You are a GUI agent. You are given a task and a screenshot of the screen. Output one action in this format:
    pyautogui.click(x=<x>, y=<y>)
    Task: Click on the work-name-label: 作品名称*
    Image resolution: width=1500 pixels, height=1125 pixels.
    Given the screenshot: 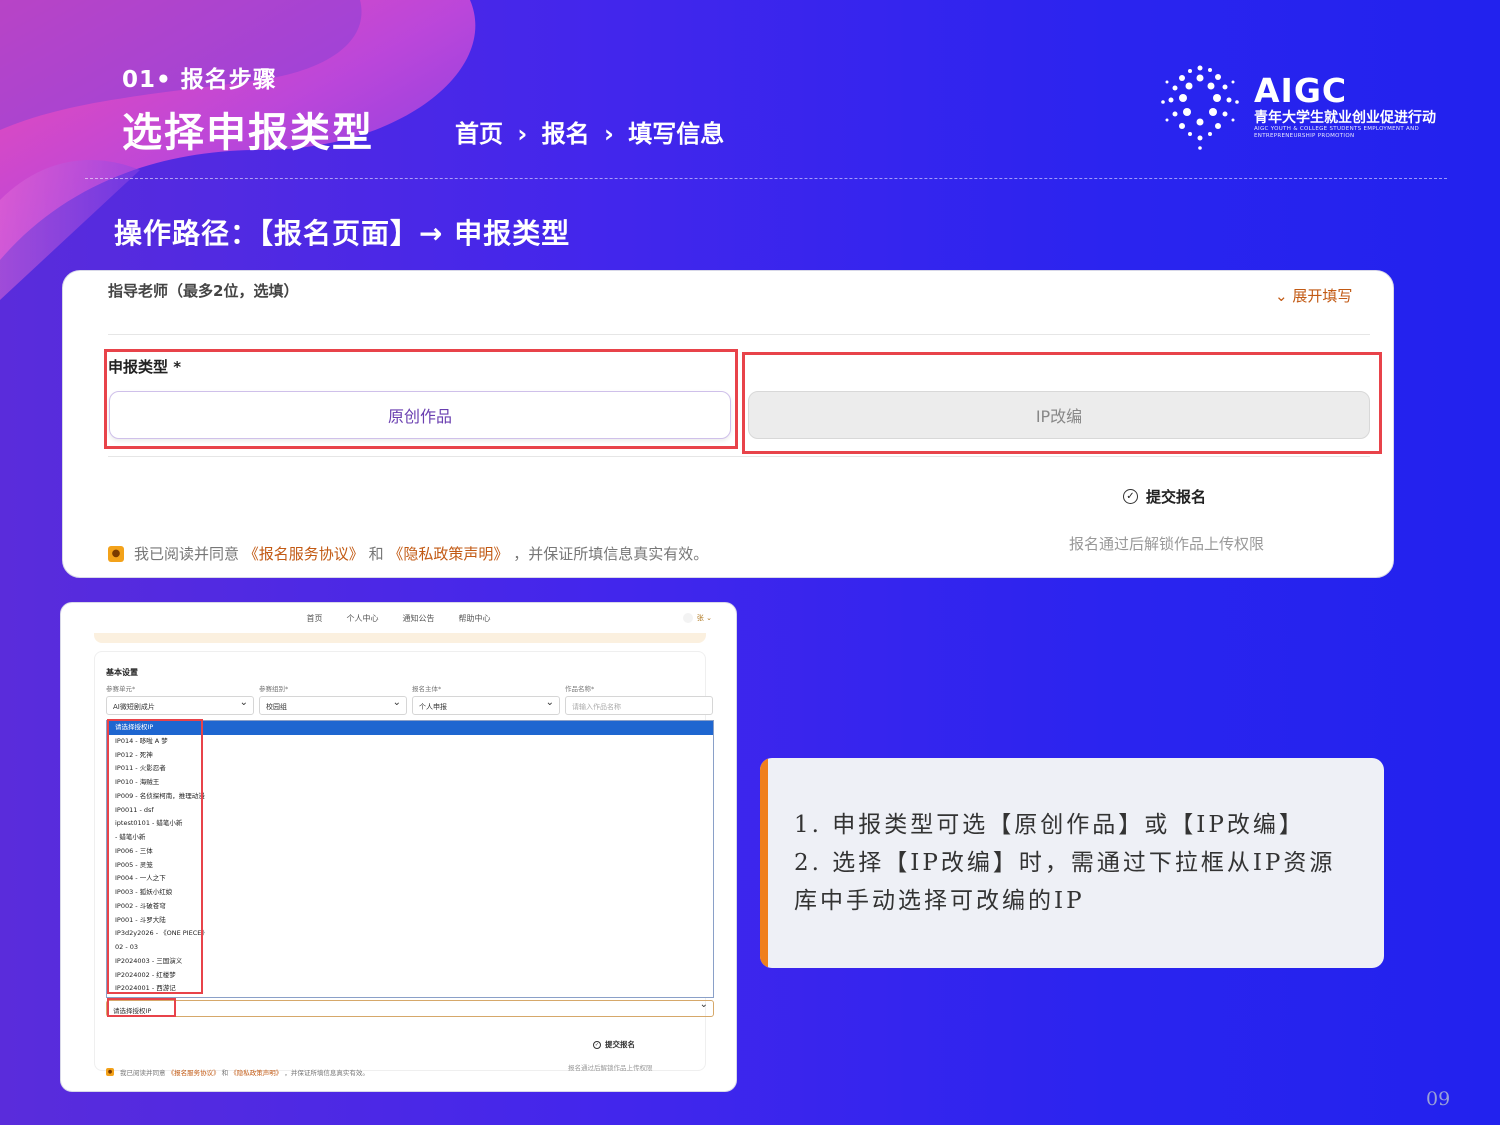 What is the action you would take?
    pyautogui.click(x=580, y=689)
    